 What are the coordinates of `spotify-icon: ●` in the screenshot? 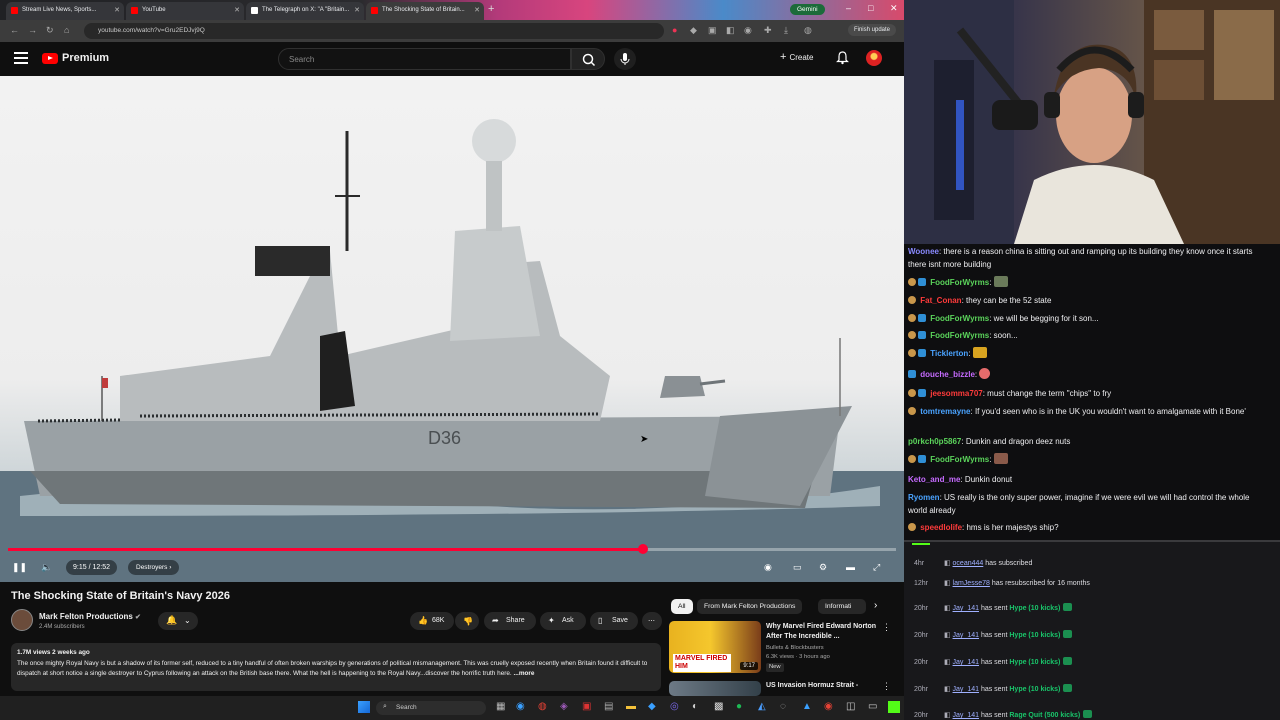 It's located at (739, 706).